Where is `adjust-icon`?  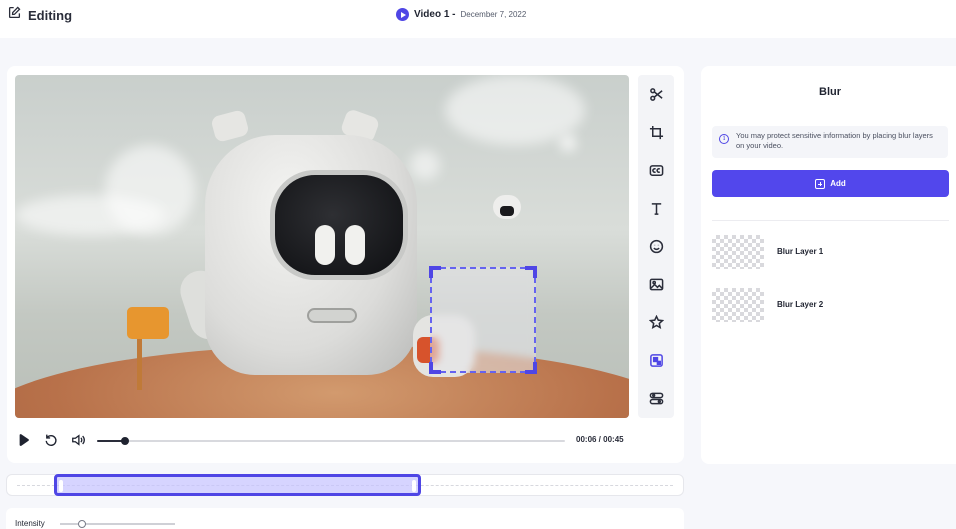 adjust-icon is located at coordinates (656, 398).